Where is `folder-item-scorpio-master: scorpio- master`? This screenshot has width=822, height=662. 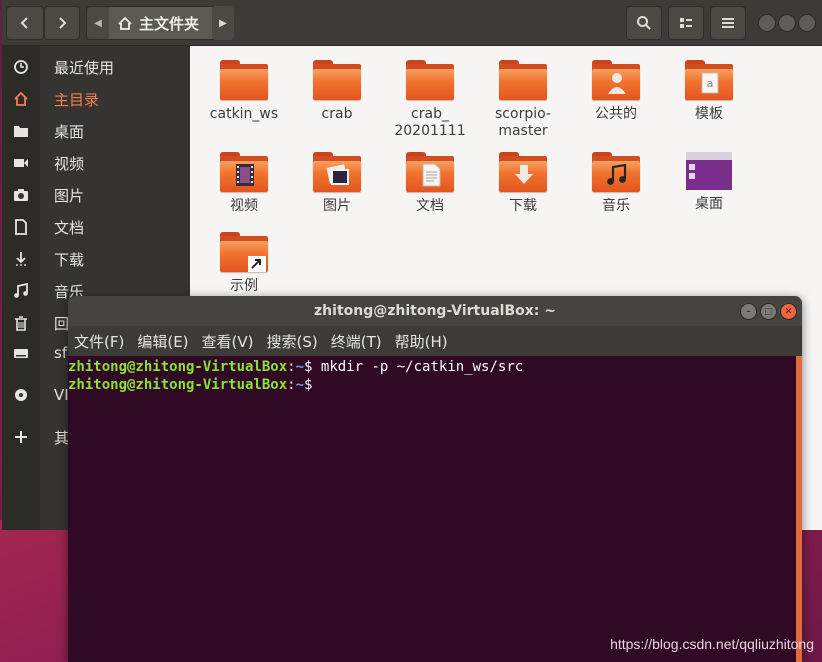 folder-item-scorpio-master: scorpio- master is located at coordinates (523, 93).